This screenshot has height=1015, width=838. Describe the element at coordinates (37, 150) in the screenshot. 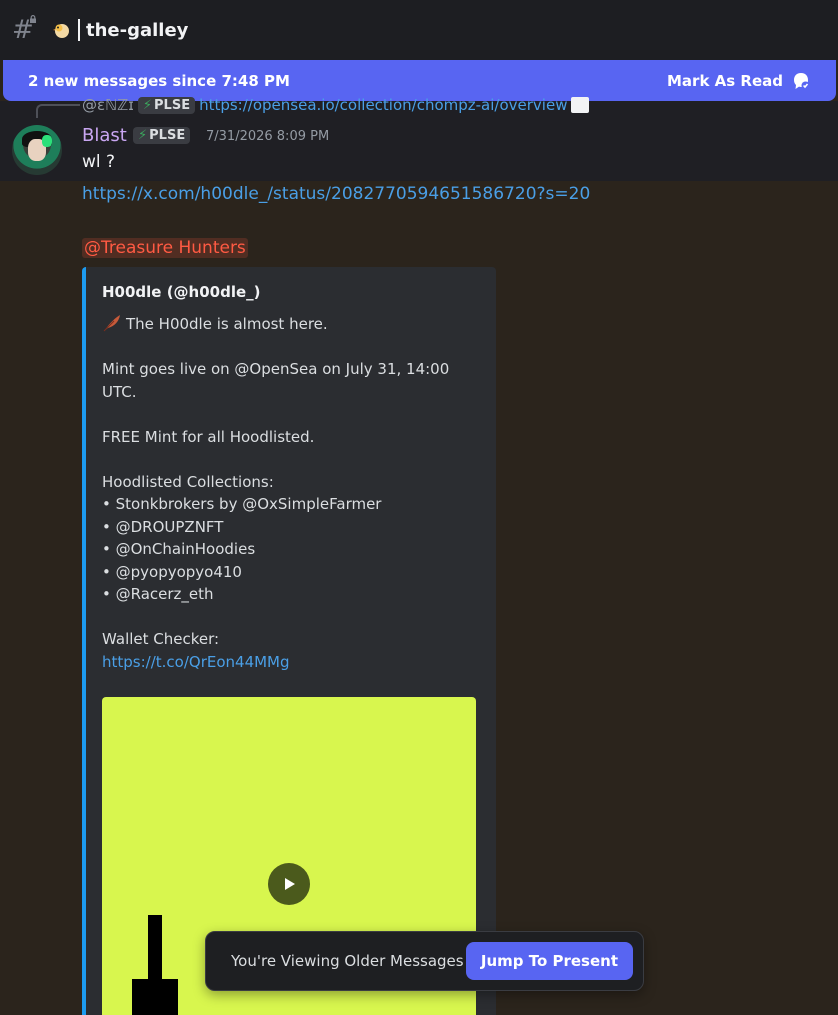

I see `avatar` at that location.